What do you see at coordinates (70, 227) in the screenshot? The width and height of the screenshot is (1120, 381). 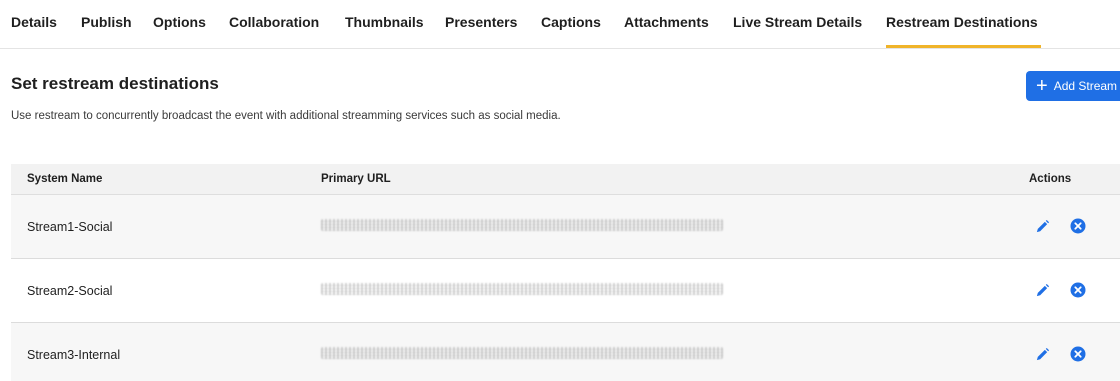 I see `system-name-cell: Stream1-Social` at bounding box center [70, 227].